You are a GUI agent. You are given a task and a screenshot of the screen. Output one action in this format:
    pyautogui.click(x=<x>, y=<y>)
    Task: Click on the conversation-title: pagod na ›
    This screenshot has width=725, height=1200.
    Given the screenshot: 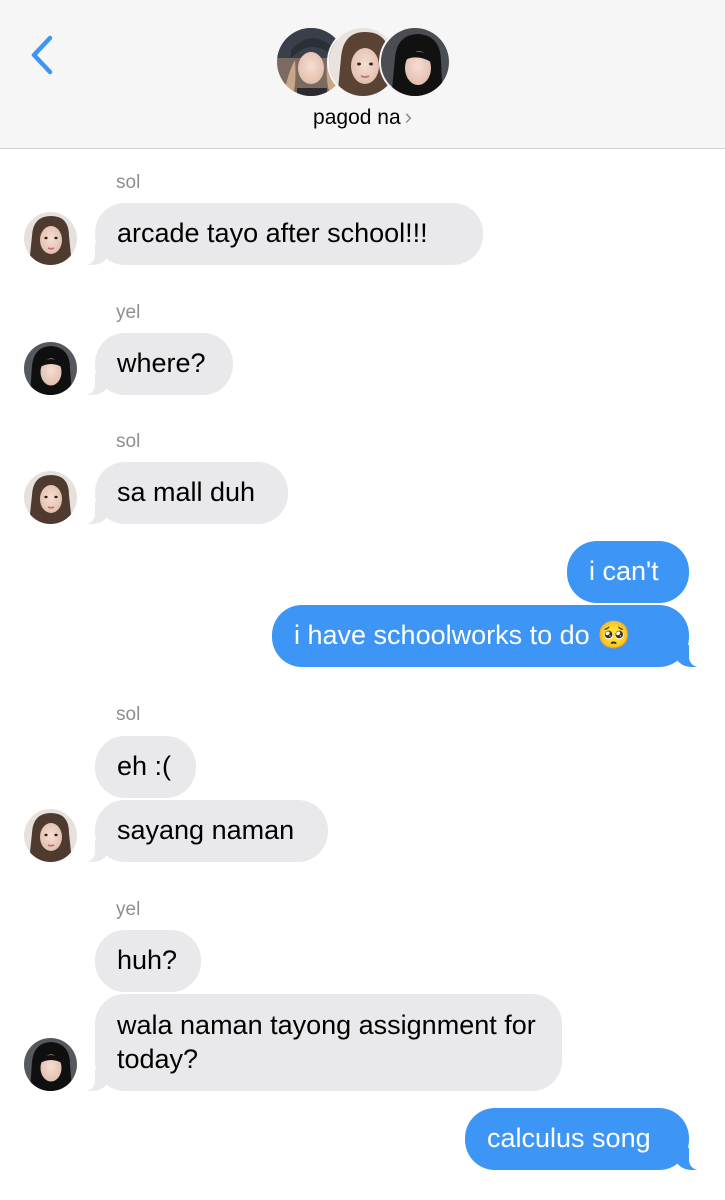 What is the action you would take?
    pyautogui.click(x=362, y=117)
    